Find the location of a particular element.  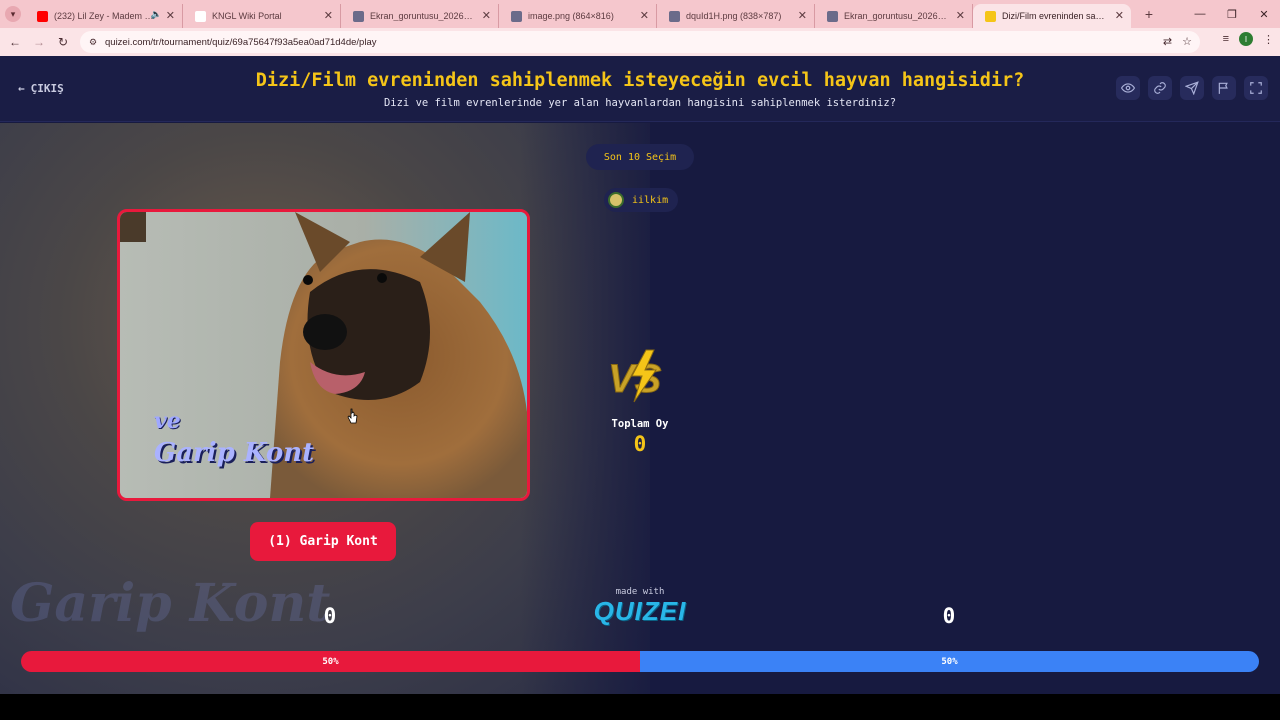

vs-lightning-icon: VS is located at coordinates (635, 376).